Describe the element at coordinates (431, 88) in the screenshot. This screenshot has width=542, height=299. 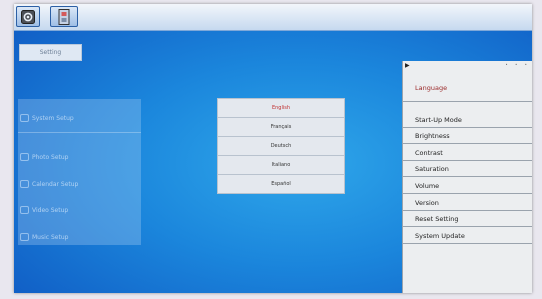
I see `language-setting-label: Language` at that location.